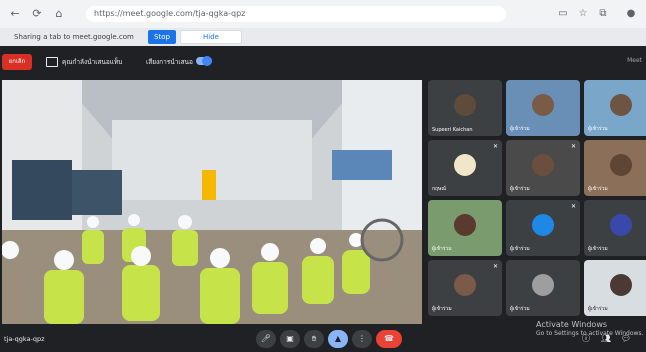  What do you see at coordinates (52, 62) in the screenshot?
I see `present-icon` at bounding box center [52, 62].